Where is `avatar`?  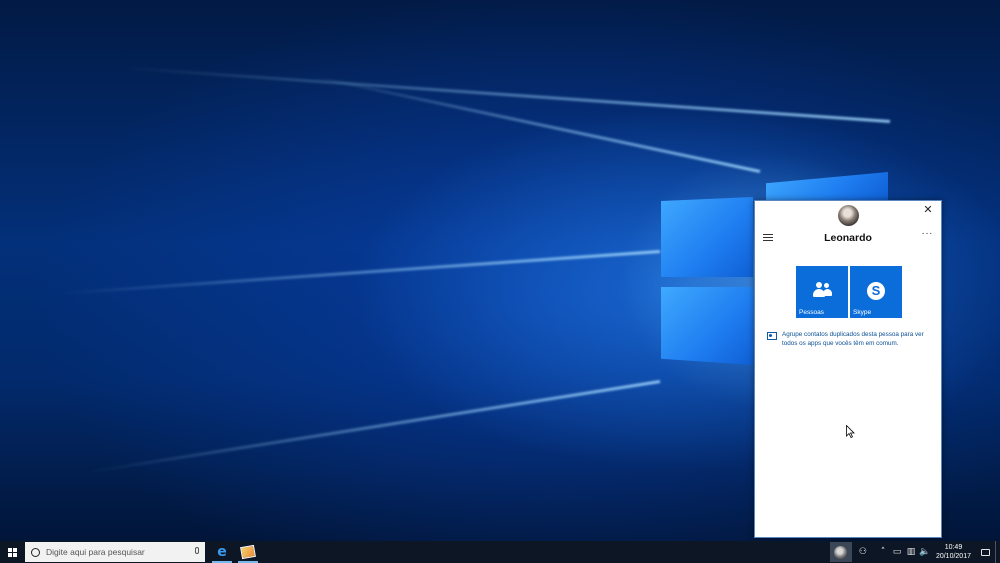 avatar is located at coordinates (841, 552).